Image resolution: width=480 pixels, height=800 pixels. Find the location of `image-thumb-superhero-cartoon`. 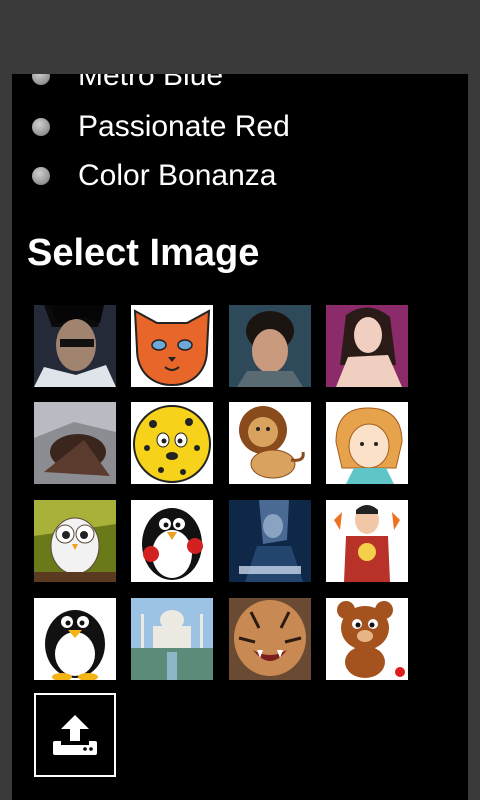

image-thumb-superhero-cartoon is located at coordinates (367, 541).